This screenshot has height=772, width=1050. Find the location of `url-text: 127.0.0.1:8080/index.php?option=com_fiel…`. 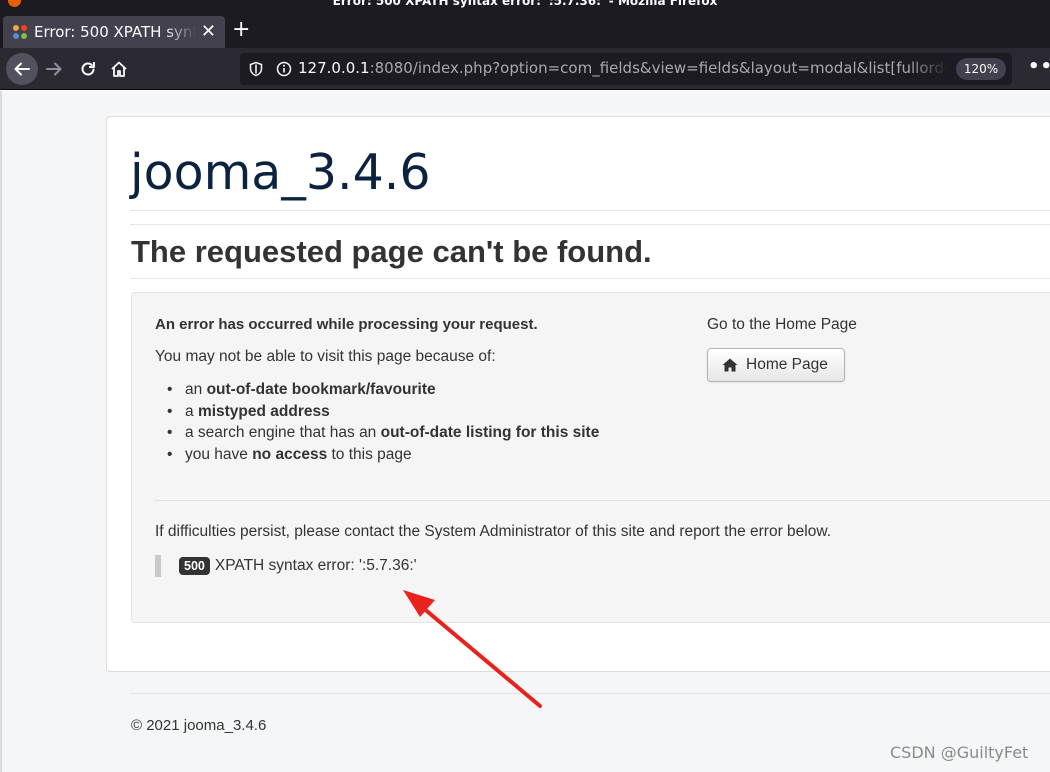

url-text: 127.0.0.1:8080/index.php?option=com_fiel… is located at coordinates (623, 68).